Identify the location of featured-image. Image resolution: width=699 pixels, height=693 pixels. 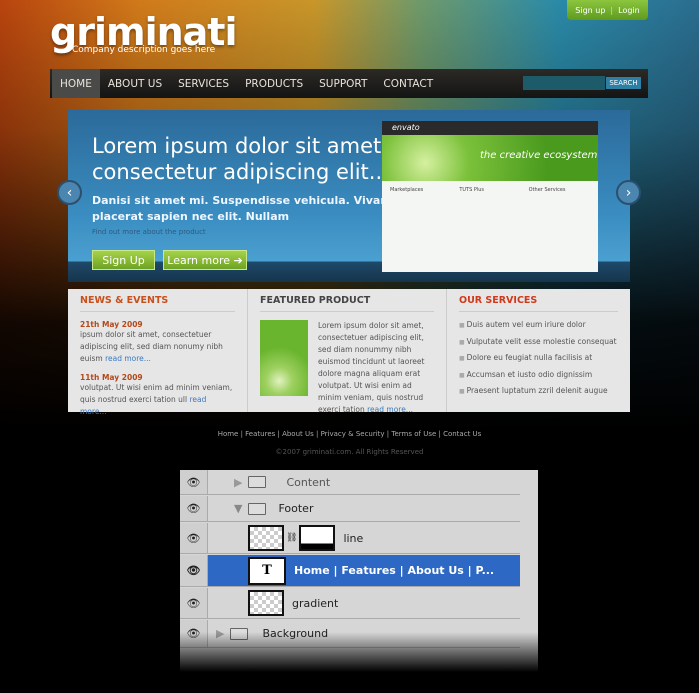
(284, 358).